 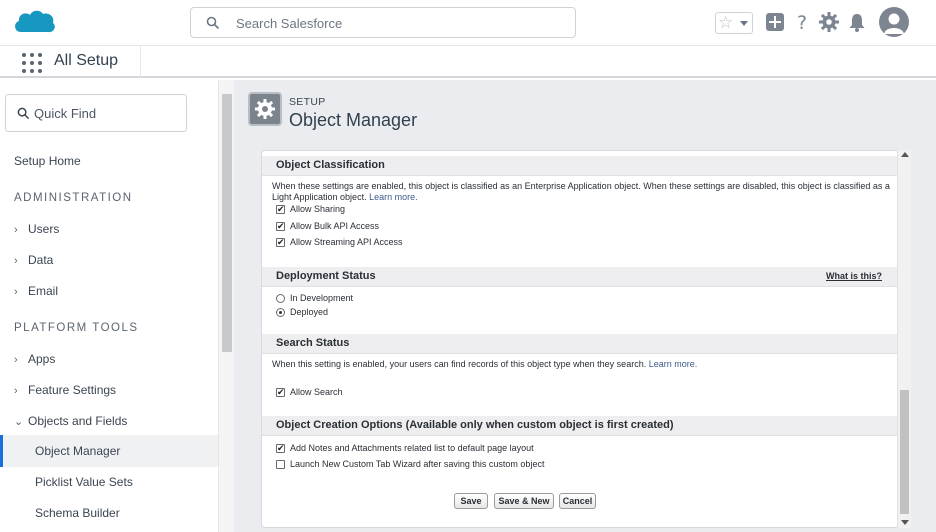 What do you see at coordinates (47, 161) in the screenshot?
I see `sidebar-item-setup-home: Setup Home` at bounding box center [47, 161].